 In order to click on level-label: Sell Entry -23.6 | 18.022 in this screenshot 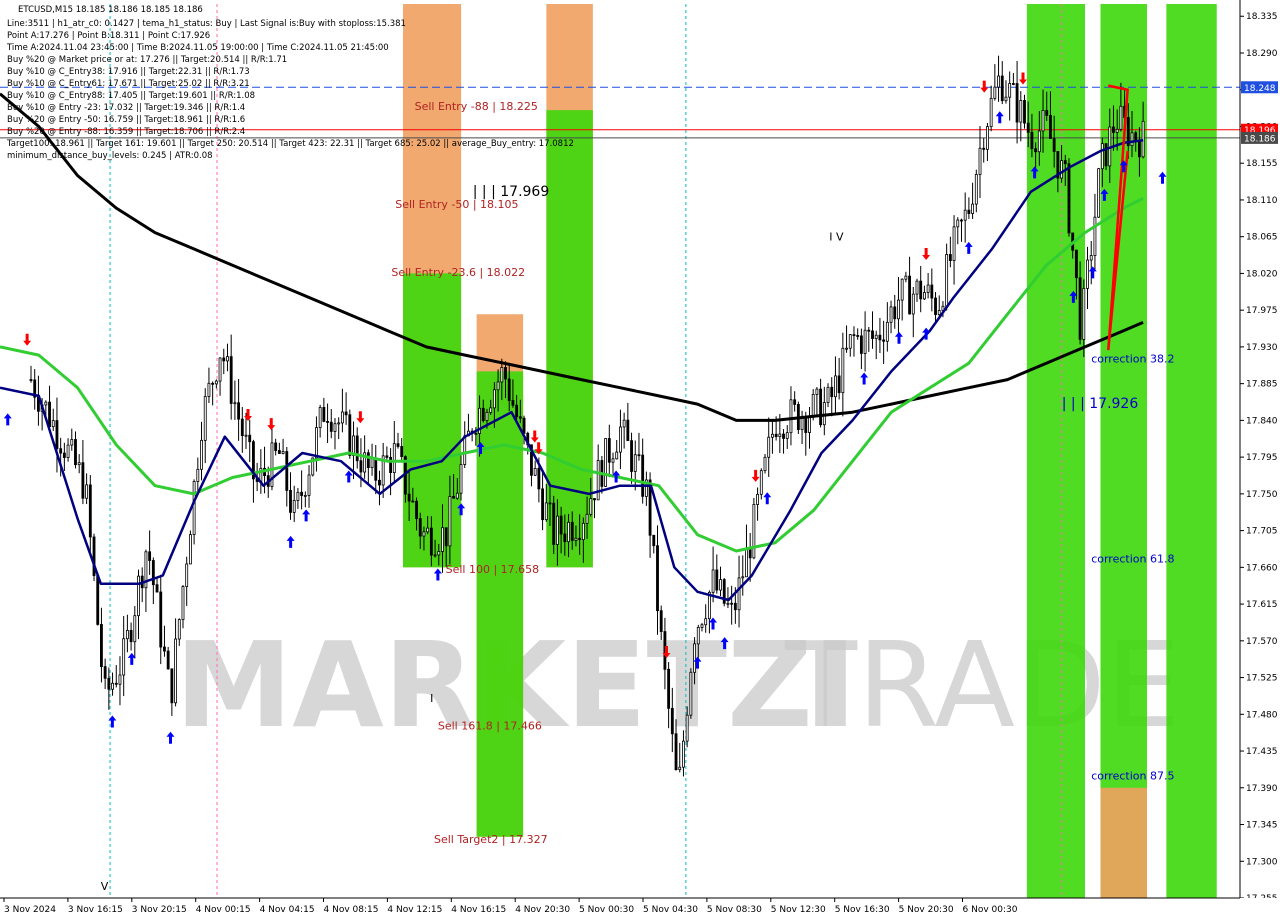, I will do `click(458, 272)`.